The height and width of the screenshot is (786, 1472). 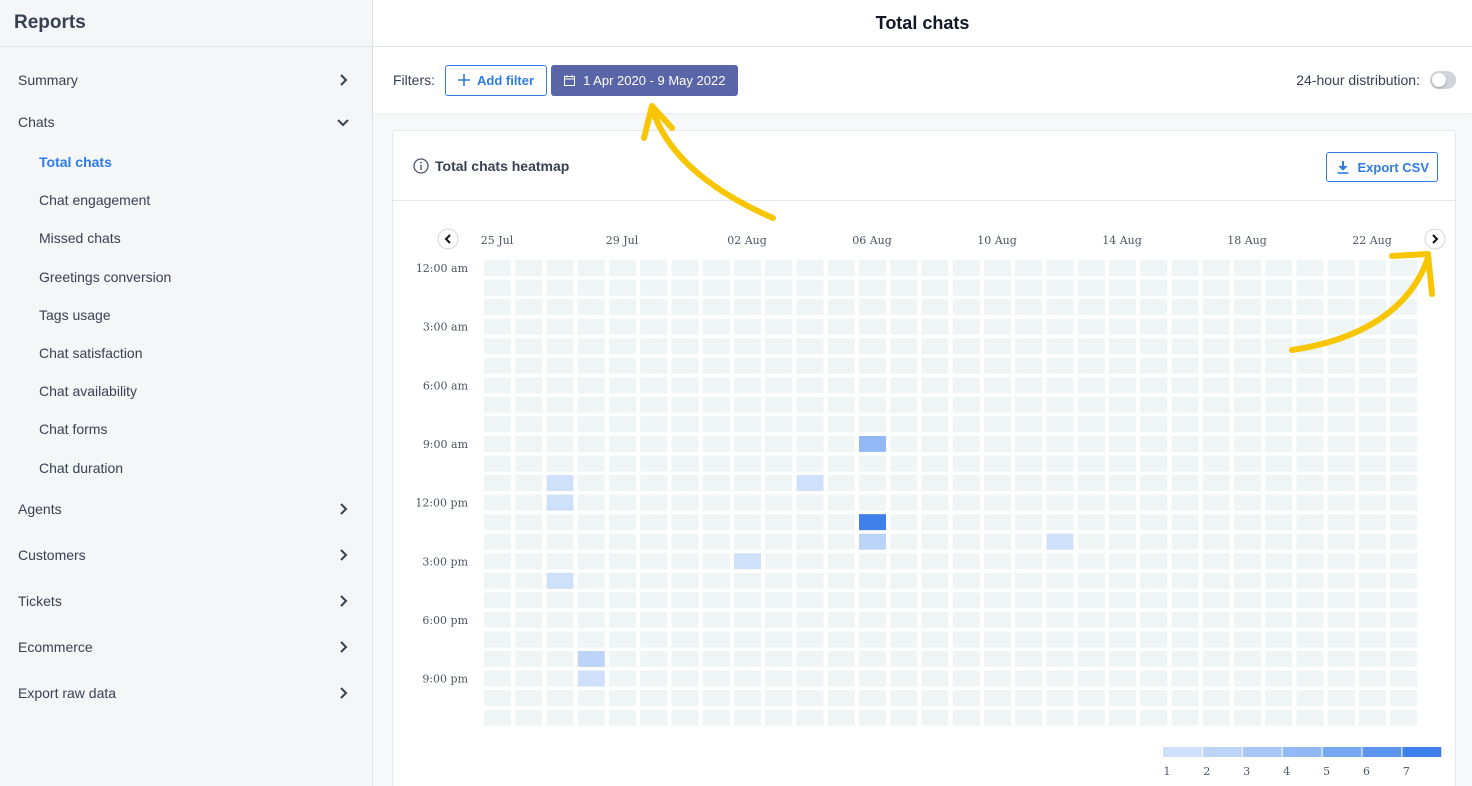 What do you see at coordinates (186, 277) in the screenshot?
I see `sidebar-item-greetings-conversion: Greetings conversion` at bounding box center [186, 277].